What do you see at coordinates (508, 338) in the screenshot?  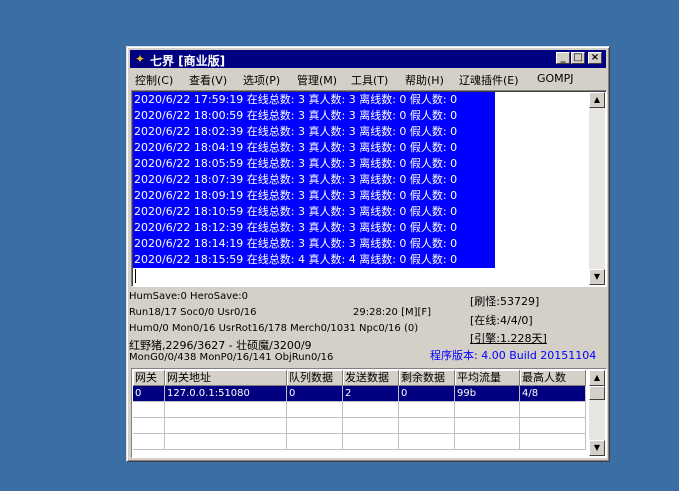 I see `engine-uptime: [引擎:1.228天]` at bounding box center [508, 338].